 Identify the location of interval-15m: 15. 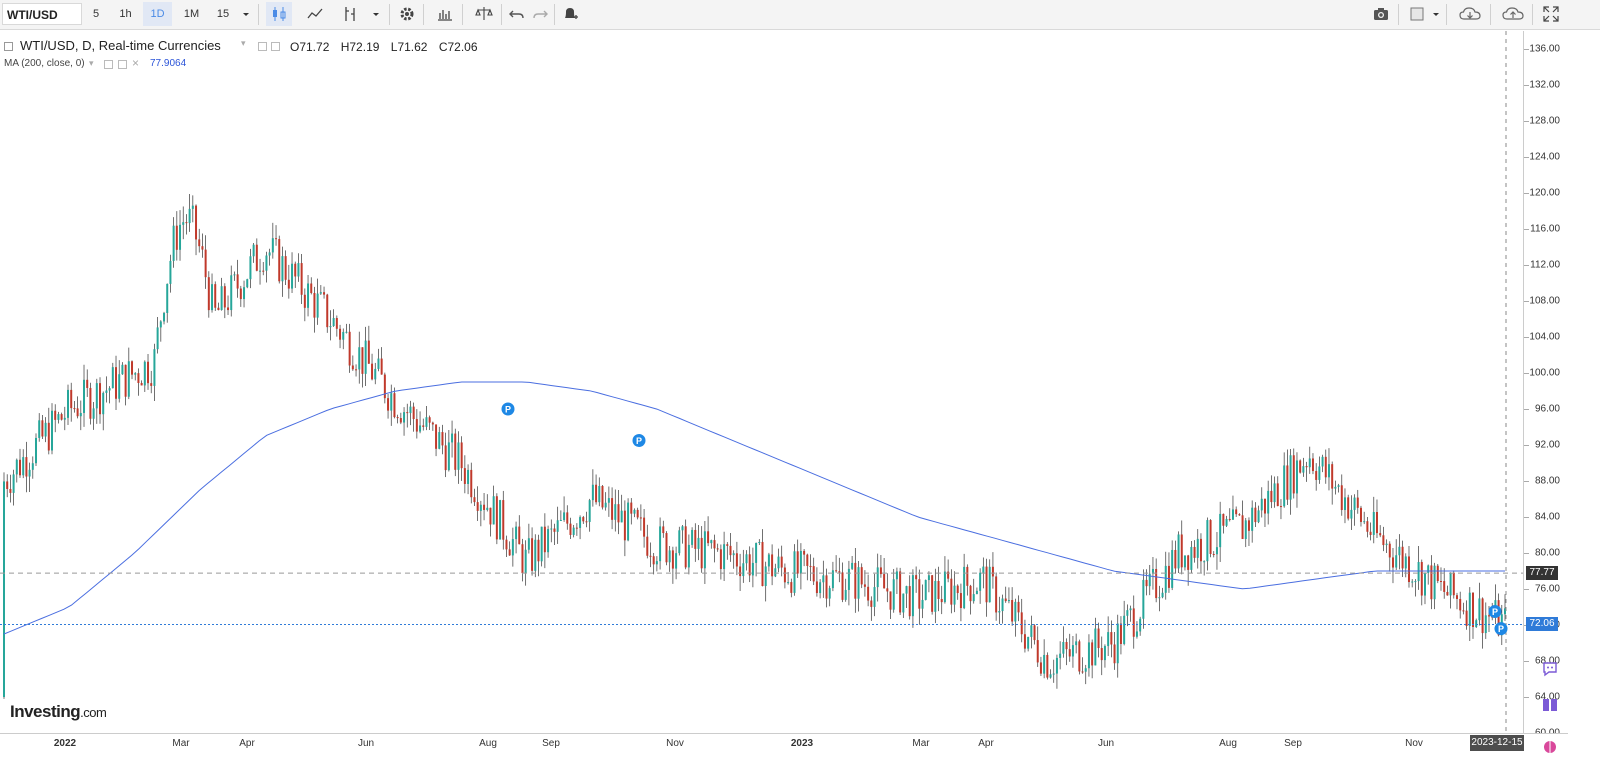
(223, 14).